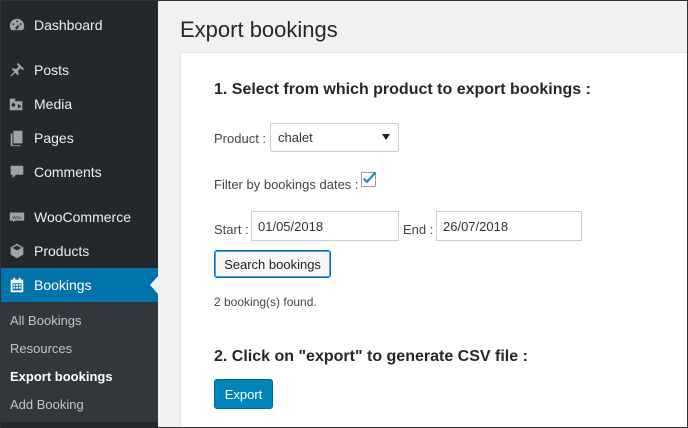 The image size is (688, 428). I want to click on media-icon, so click(17, 104).